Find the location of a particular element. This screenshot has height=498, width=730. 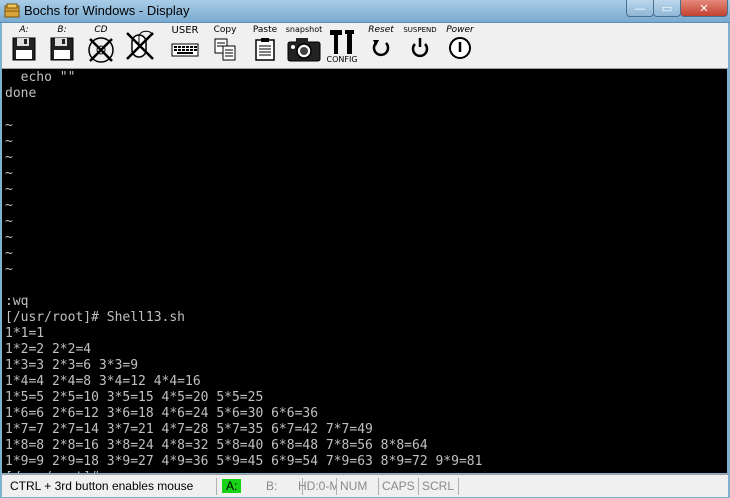

caps-lock-indicator: CAPS is located at coordinates (398, 486).